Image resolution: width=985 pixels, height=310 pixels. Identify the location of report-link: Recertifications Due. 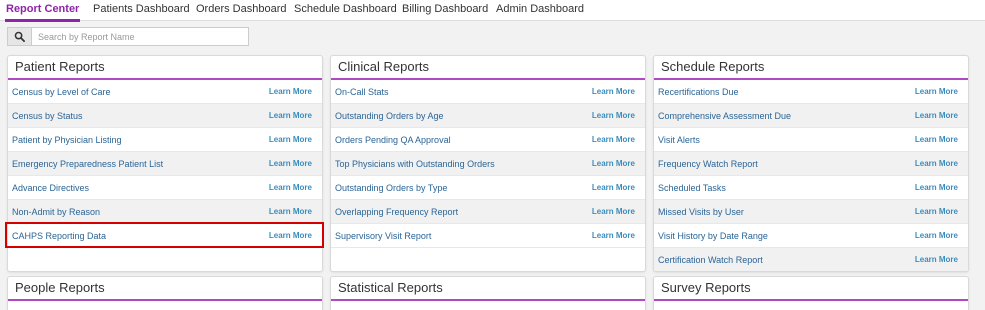
(698, 92).